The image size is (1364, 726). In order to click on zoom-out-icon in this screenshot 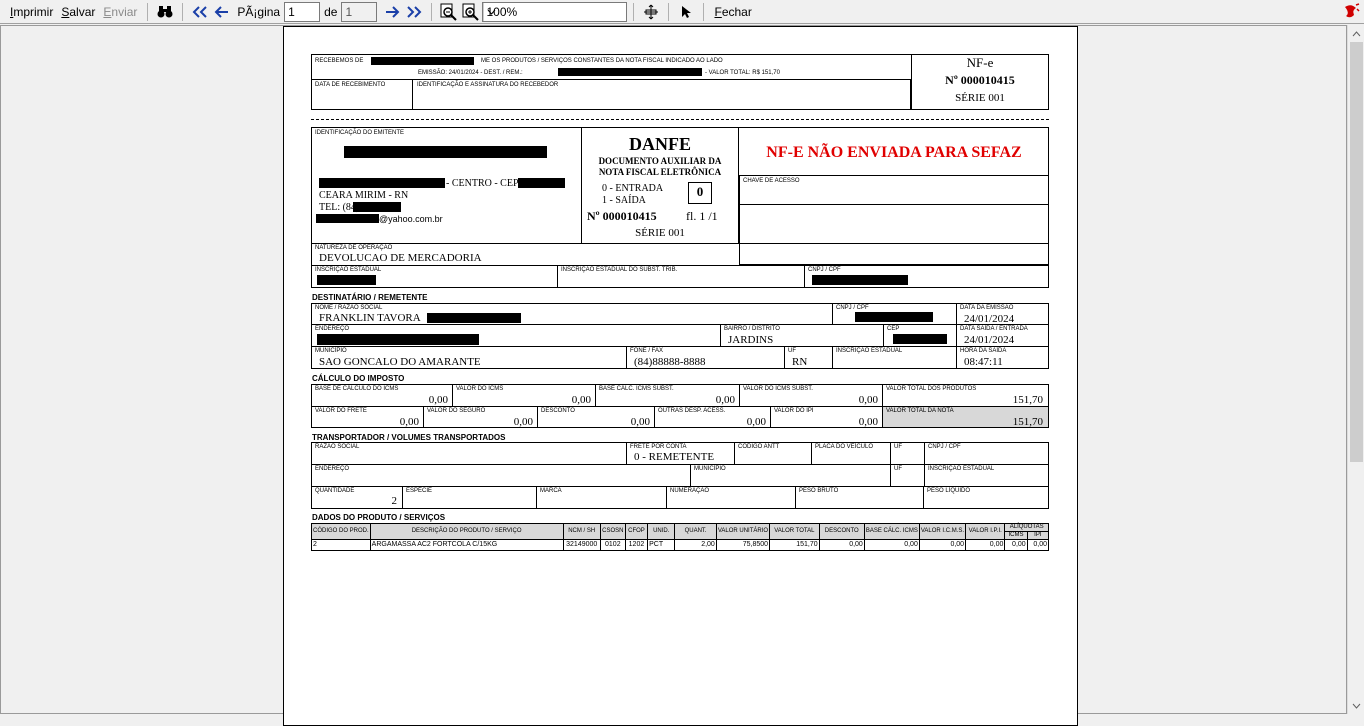, I will do `click(449, 12)`.